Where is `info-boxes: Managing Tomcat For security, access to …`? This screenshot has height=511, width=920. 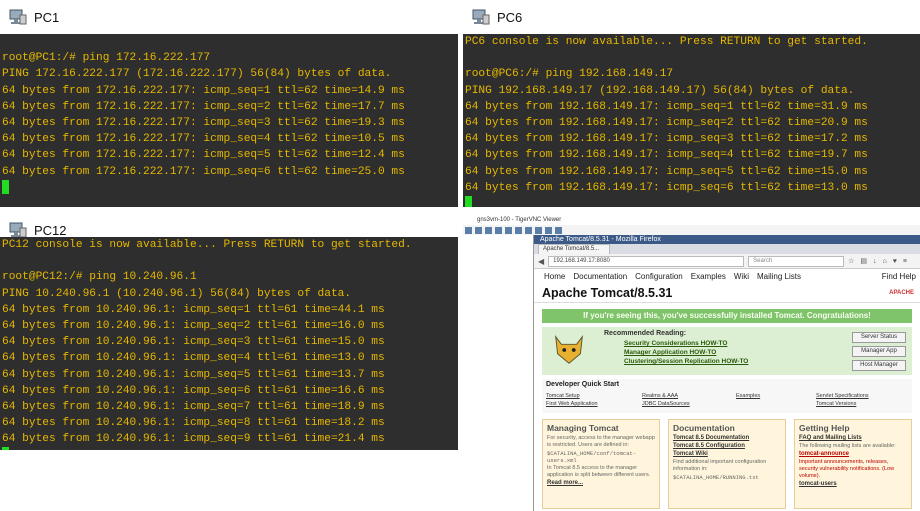 info-boxes: Managing Tomcat For security, access to … is located at coordinates (727, 464).